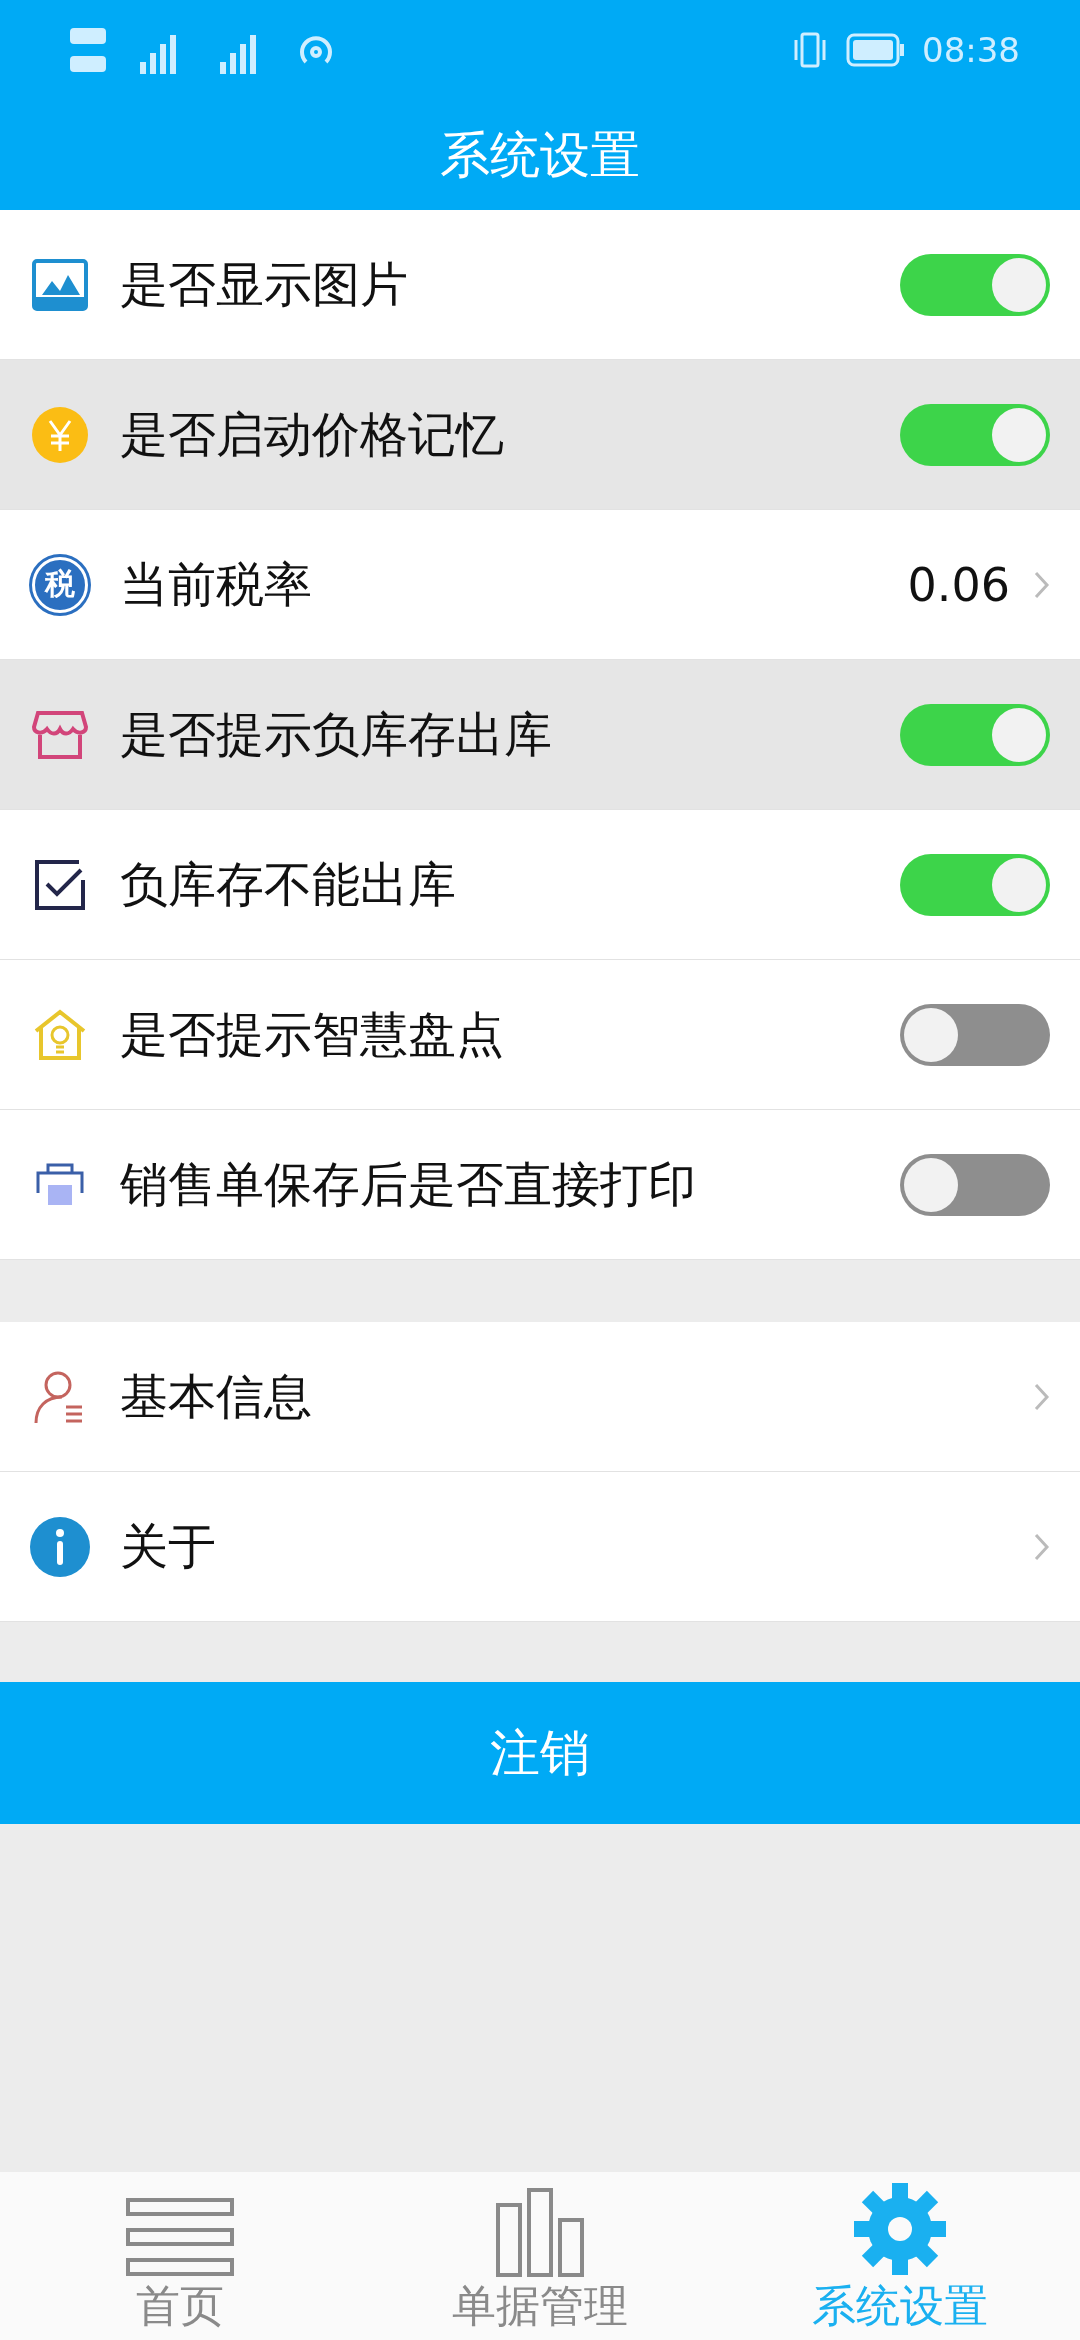 Image resolution: width=1080 pixels, height=2340 pixels. I want to click on picture-frame-icon, so click(60, 284).